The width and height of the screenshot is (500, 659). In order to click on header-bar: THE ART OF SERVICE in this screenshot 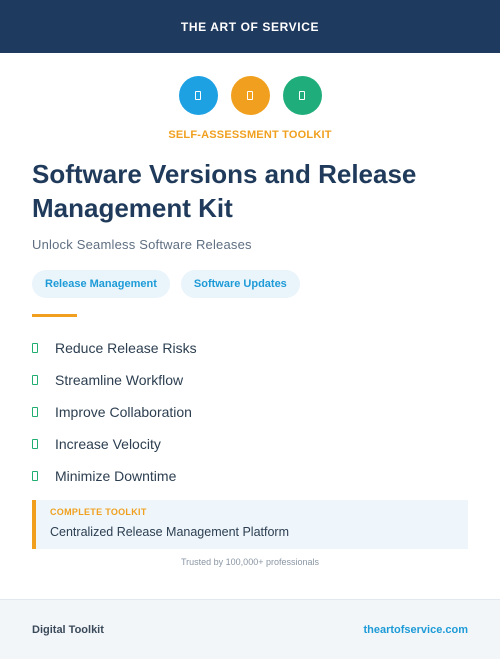, I will do `click(250, 26)`.